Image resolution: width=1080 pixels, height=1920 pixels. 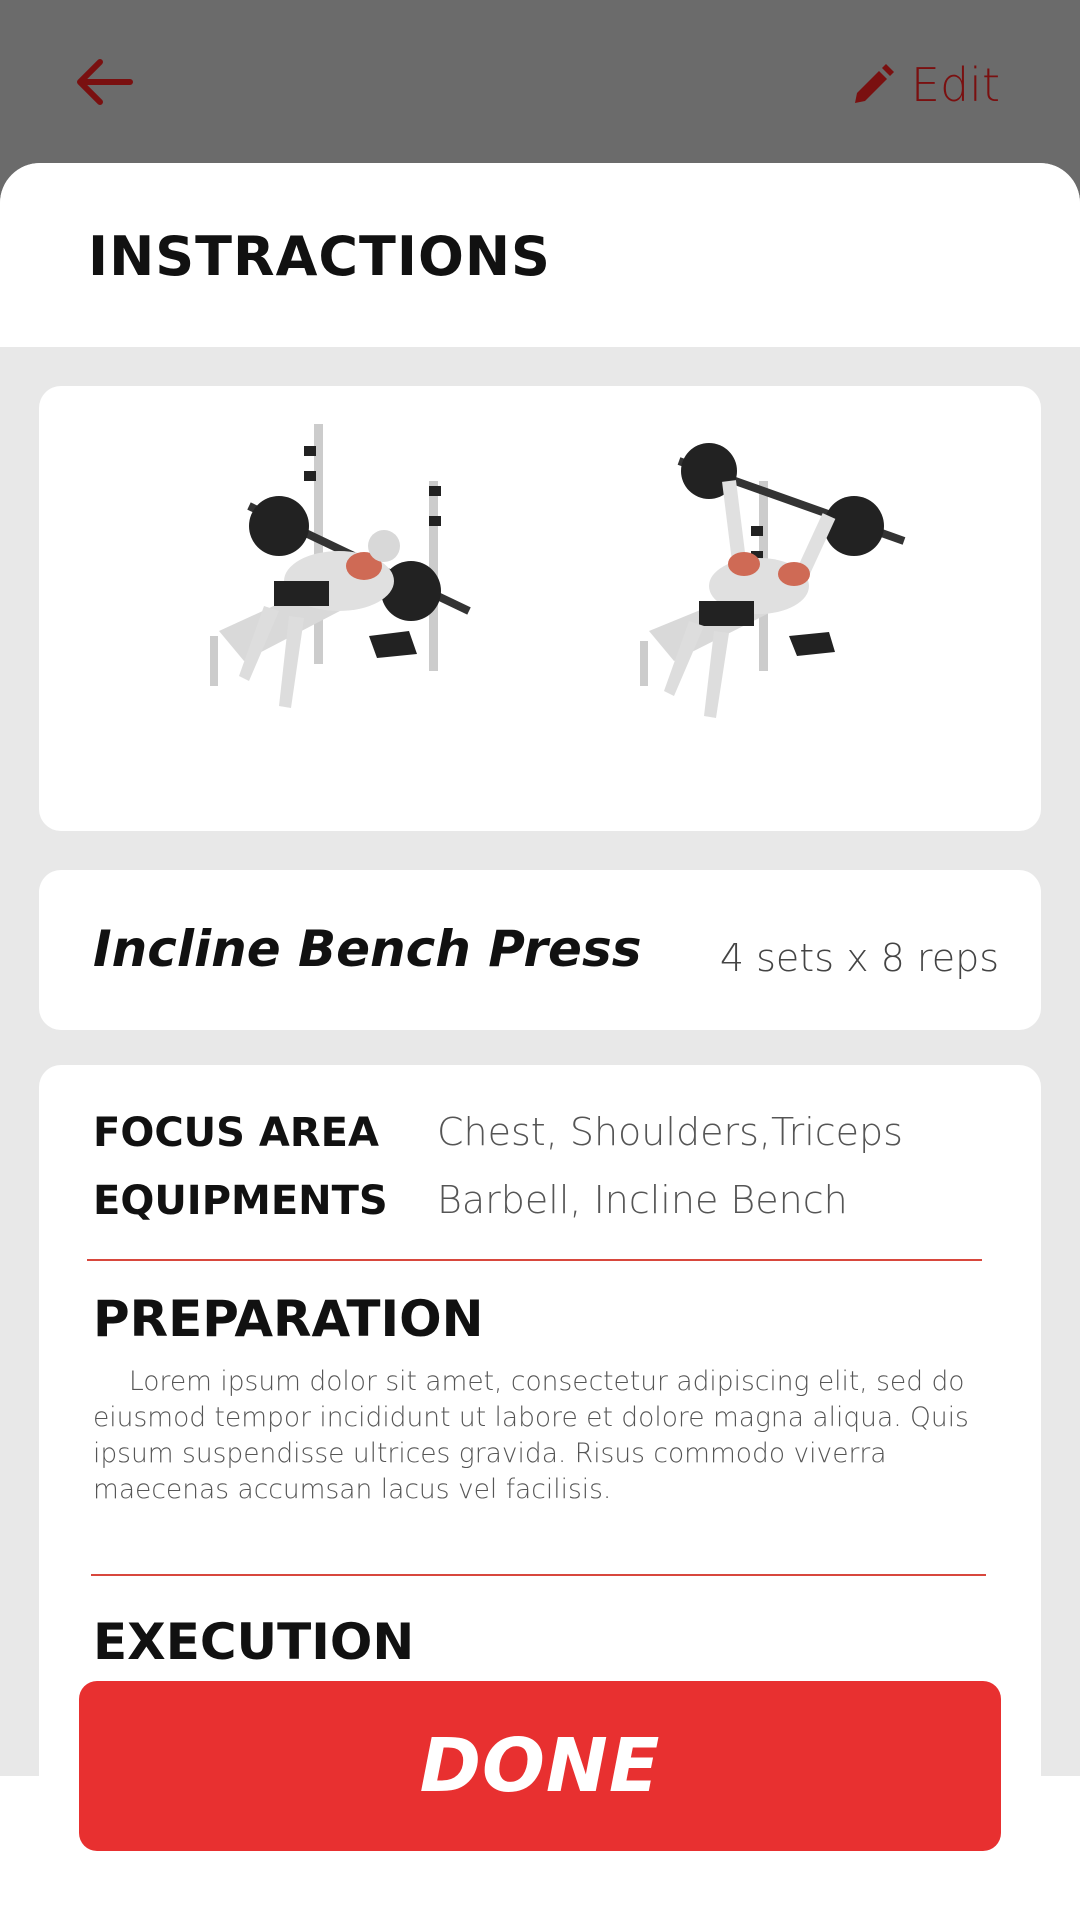 I want to click on edit-label: Edit, so click(x=955, y=85).